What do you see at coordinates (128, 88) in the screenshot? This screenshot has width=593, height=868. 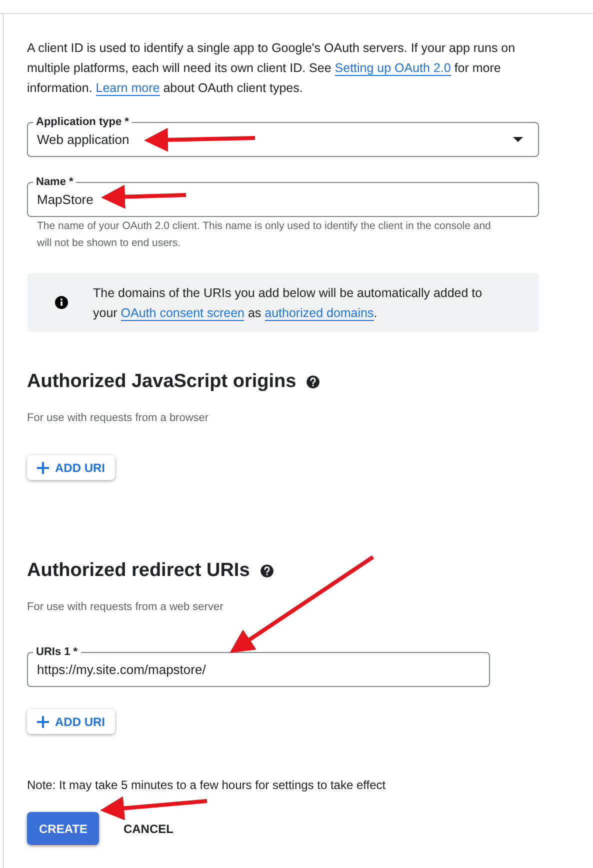 I see `link: Learn more` at bounding box center [128, 88].